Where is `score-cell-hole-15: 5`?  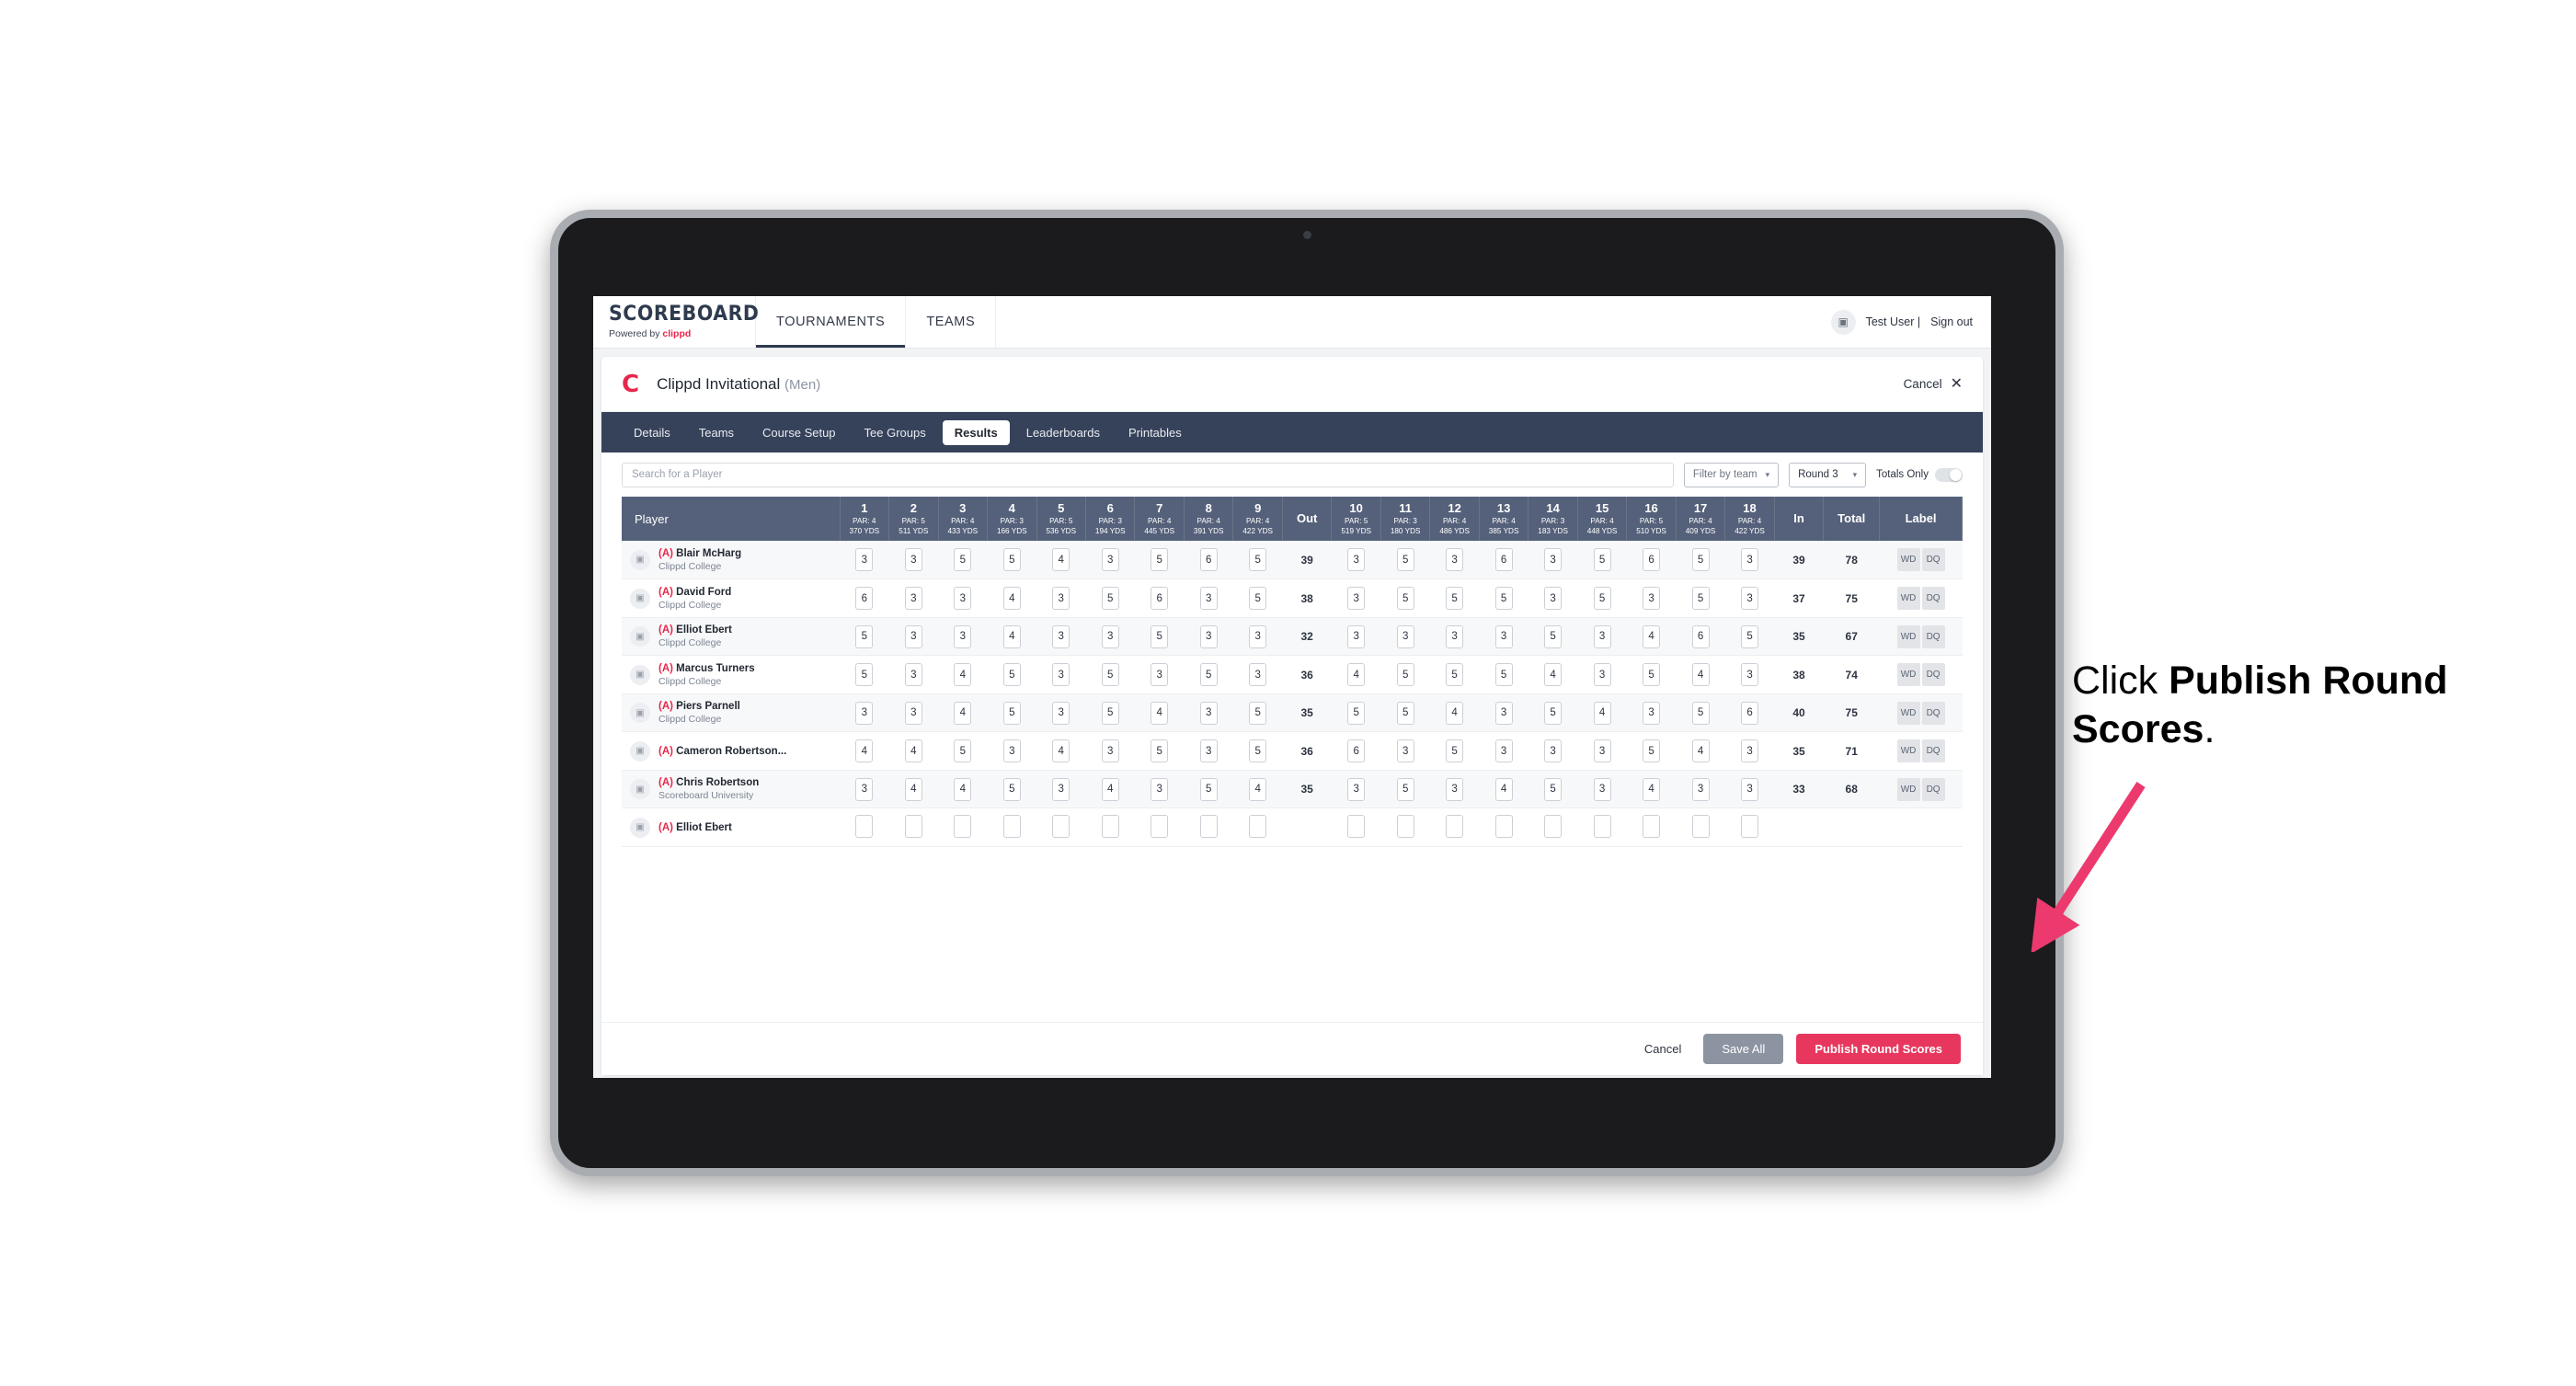 score-cell-hole-15: 5 is located at coordinates (1602, 560).